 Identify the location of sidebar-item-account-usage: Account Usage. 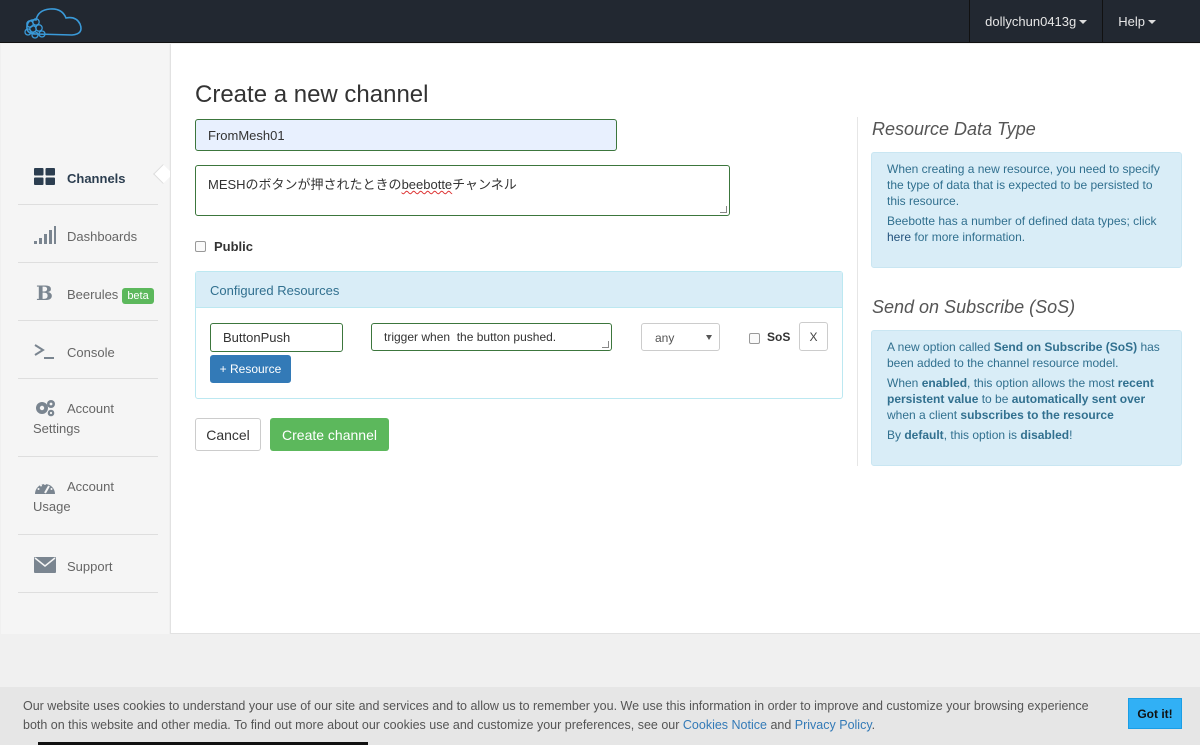
(88, 496).